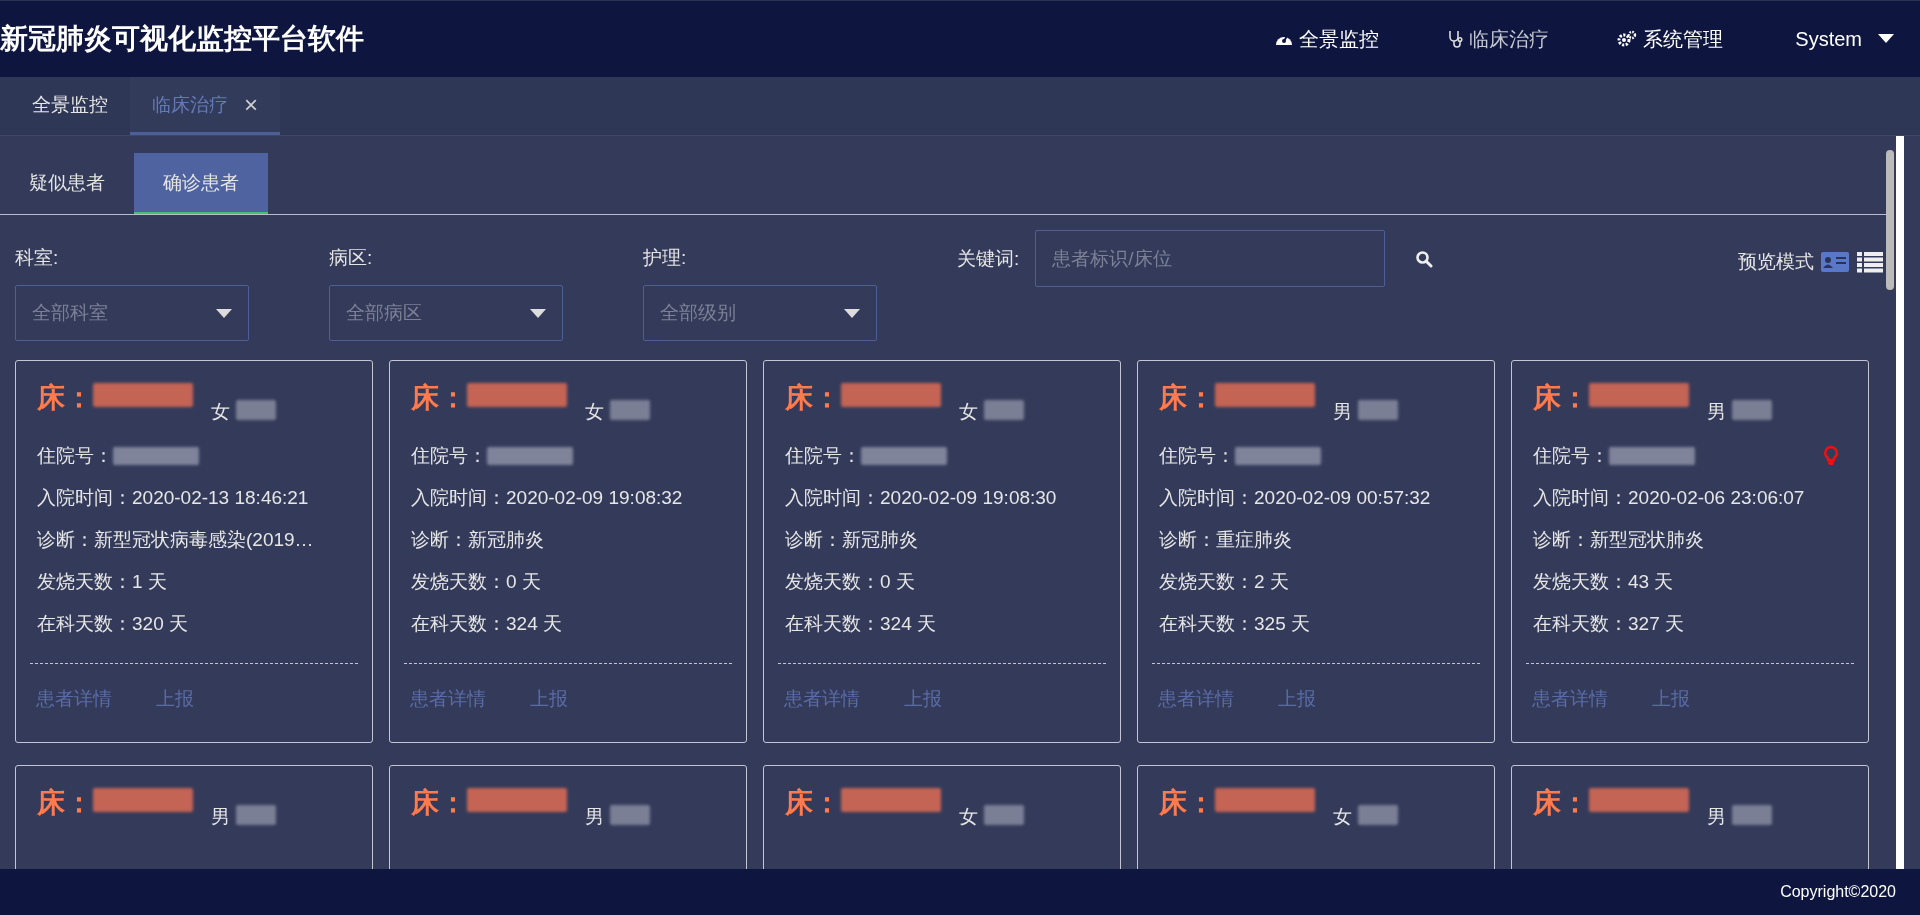  I want to click on dropdown-field: 全部科室, so click(132, 313).